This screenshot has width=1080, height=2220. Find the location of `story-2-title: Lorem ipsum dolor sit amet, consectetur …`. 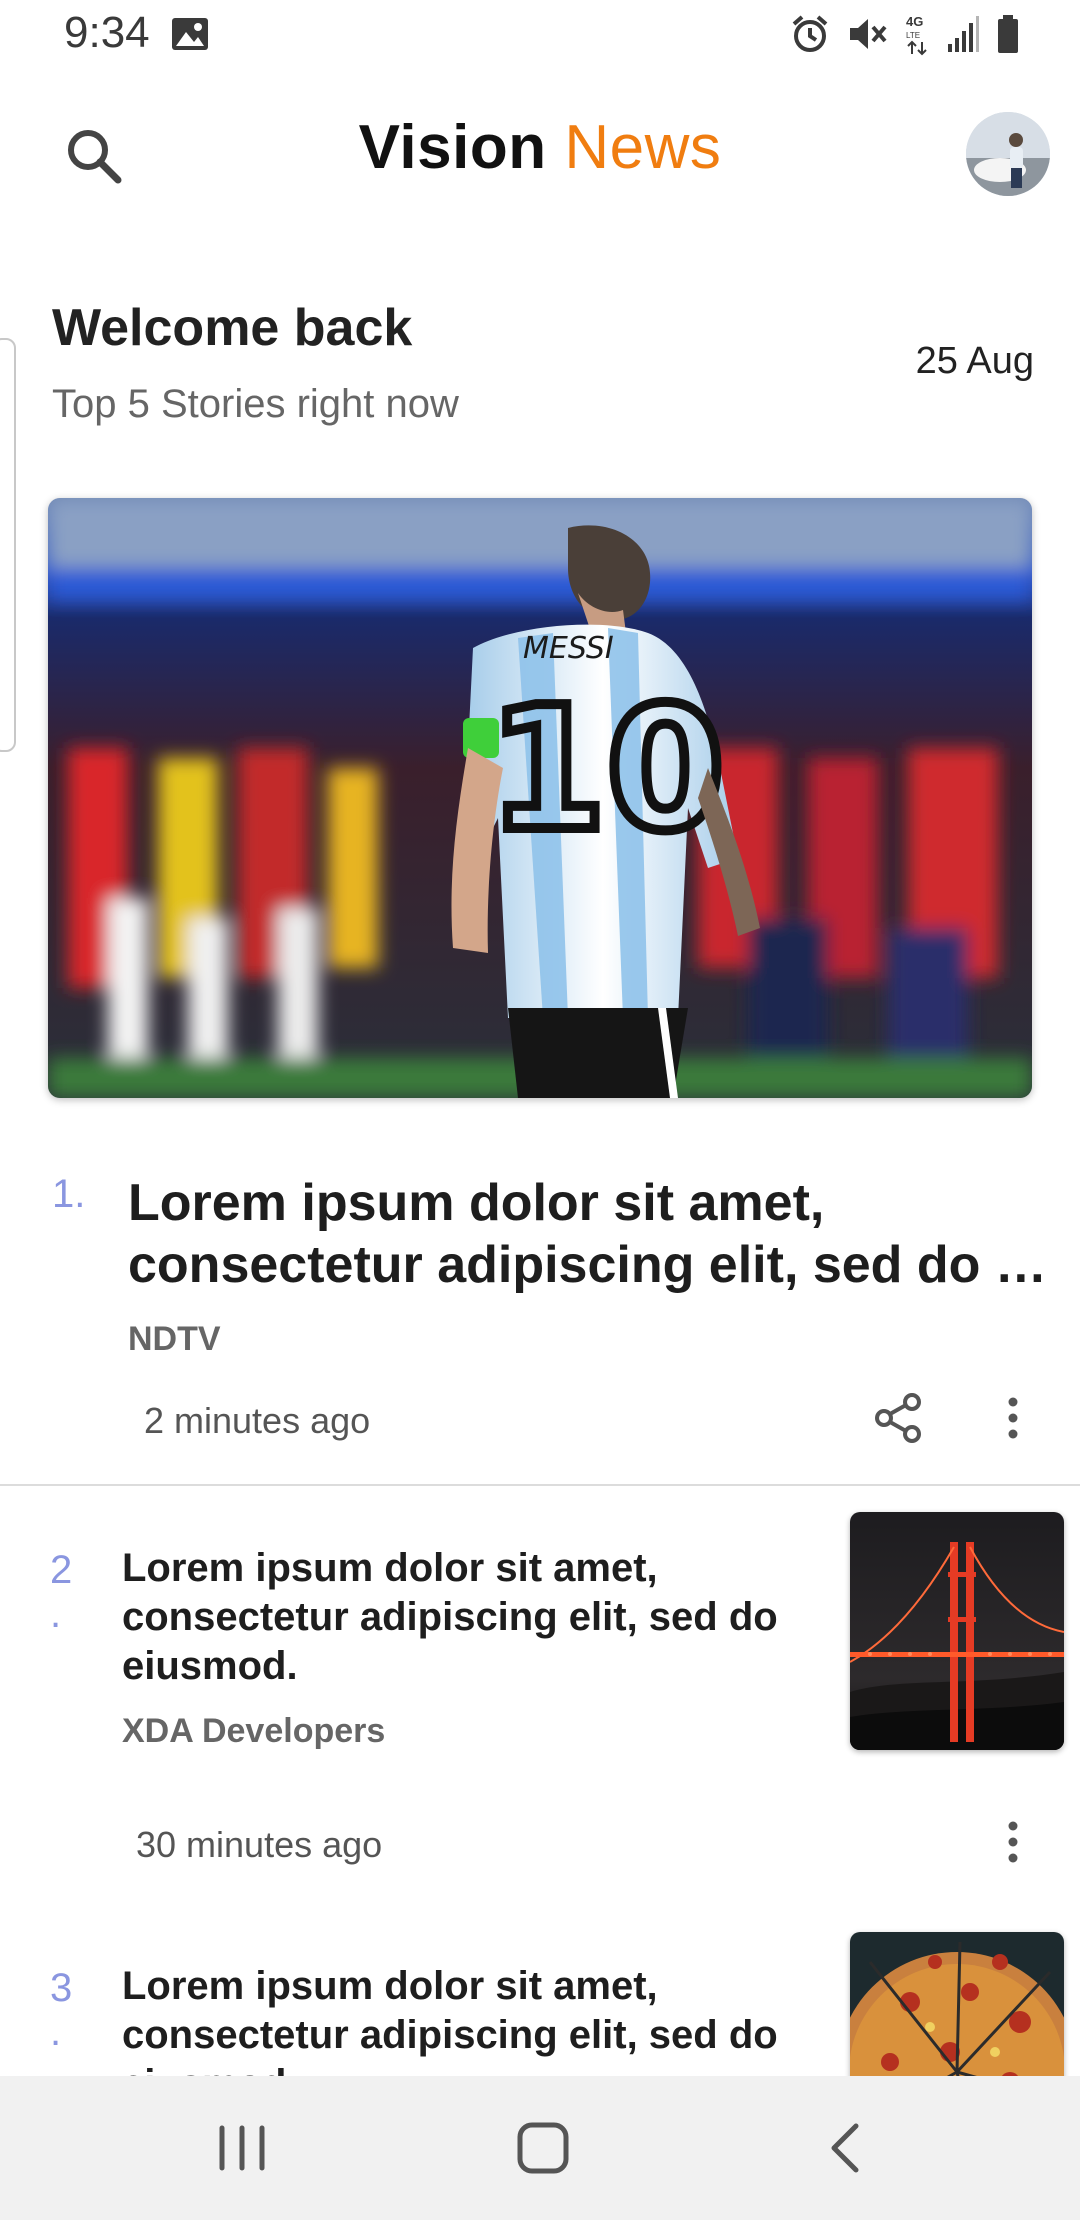

story-2-title: Lorem ipsum dolor sit amet, consectetur … is located at coordinates (467, 1617).